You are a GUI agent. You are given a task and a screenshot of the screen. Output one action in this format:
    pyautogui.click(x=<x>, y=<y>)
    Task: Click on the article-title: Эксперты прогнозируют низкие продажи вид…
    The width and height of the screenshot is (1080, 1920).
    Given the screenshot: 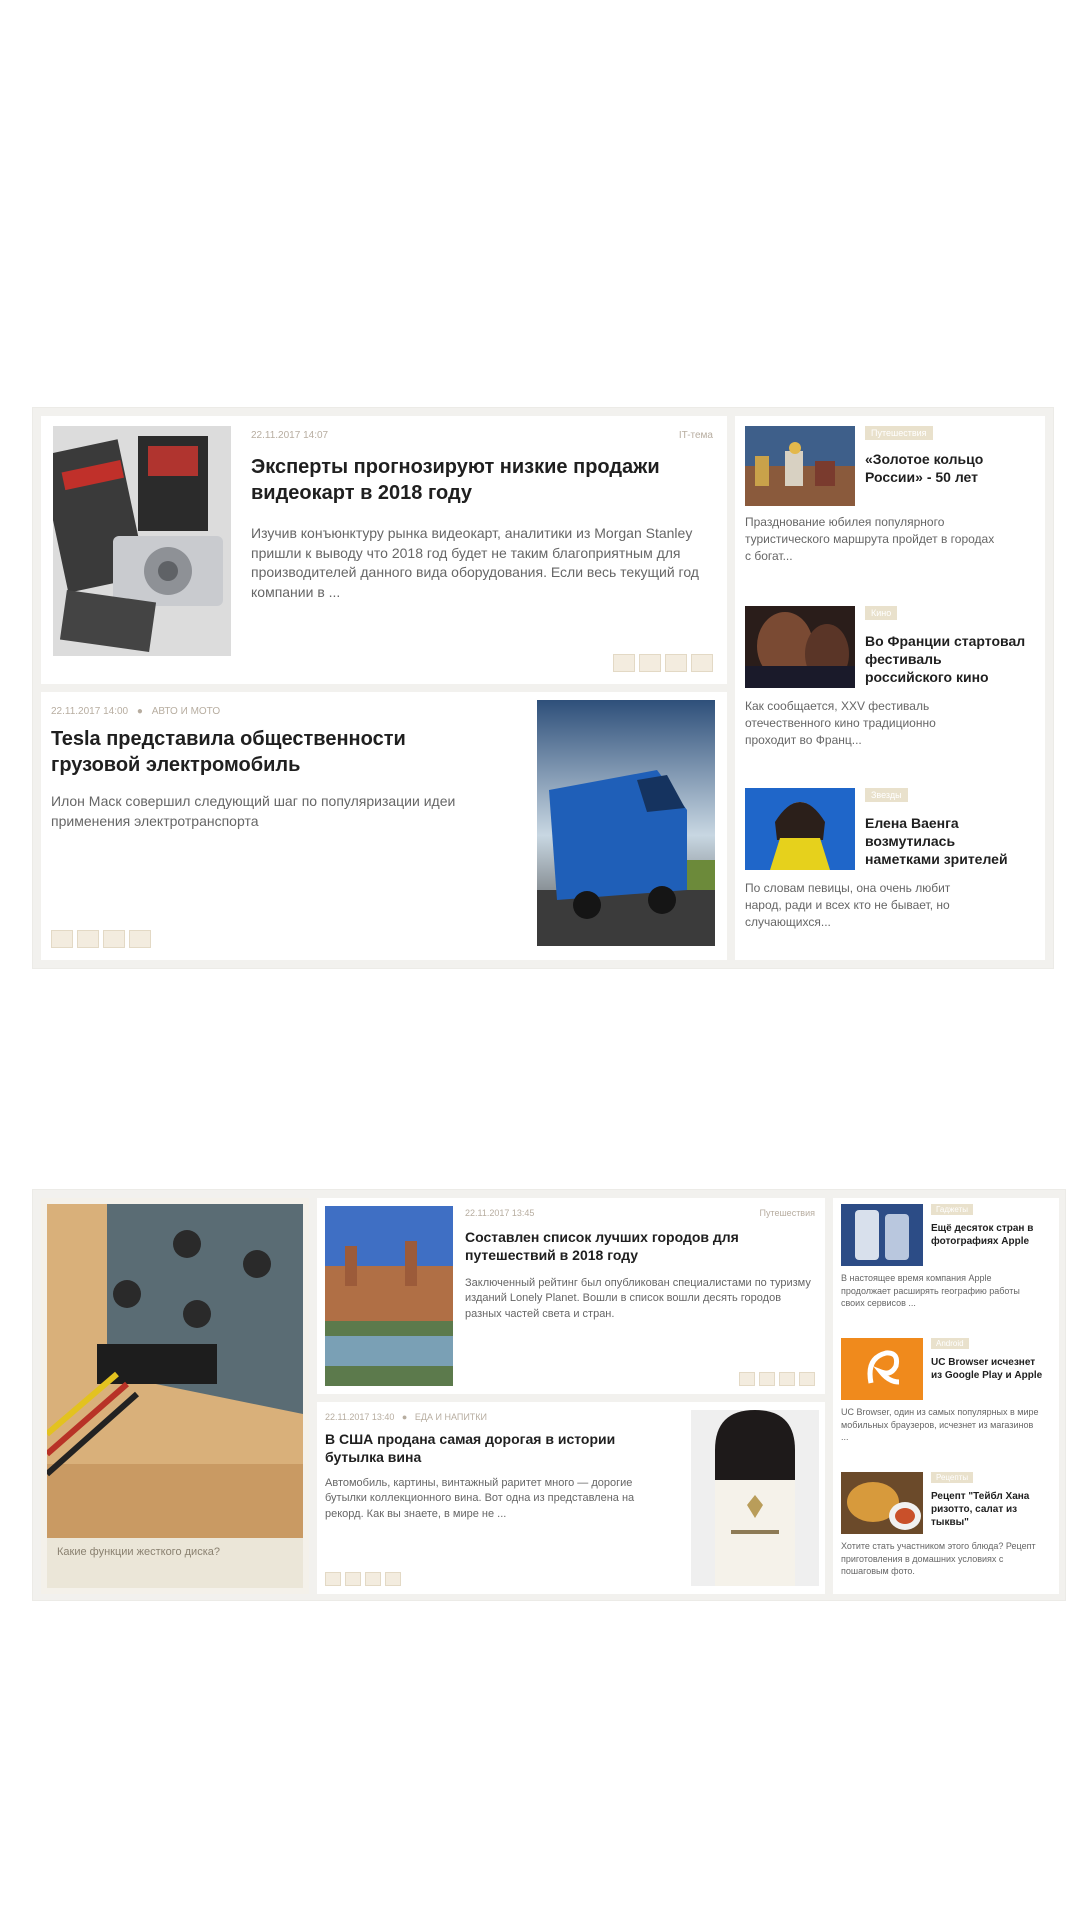 What is the action you would take?
    pyautogui.click(x=481, y=480)
    